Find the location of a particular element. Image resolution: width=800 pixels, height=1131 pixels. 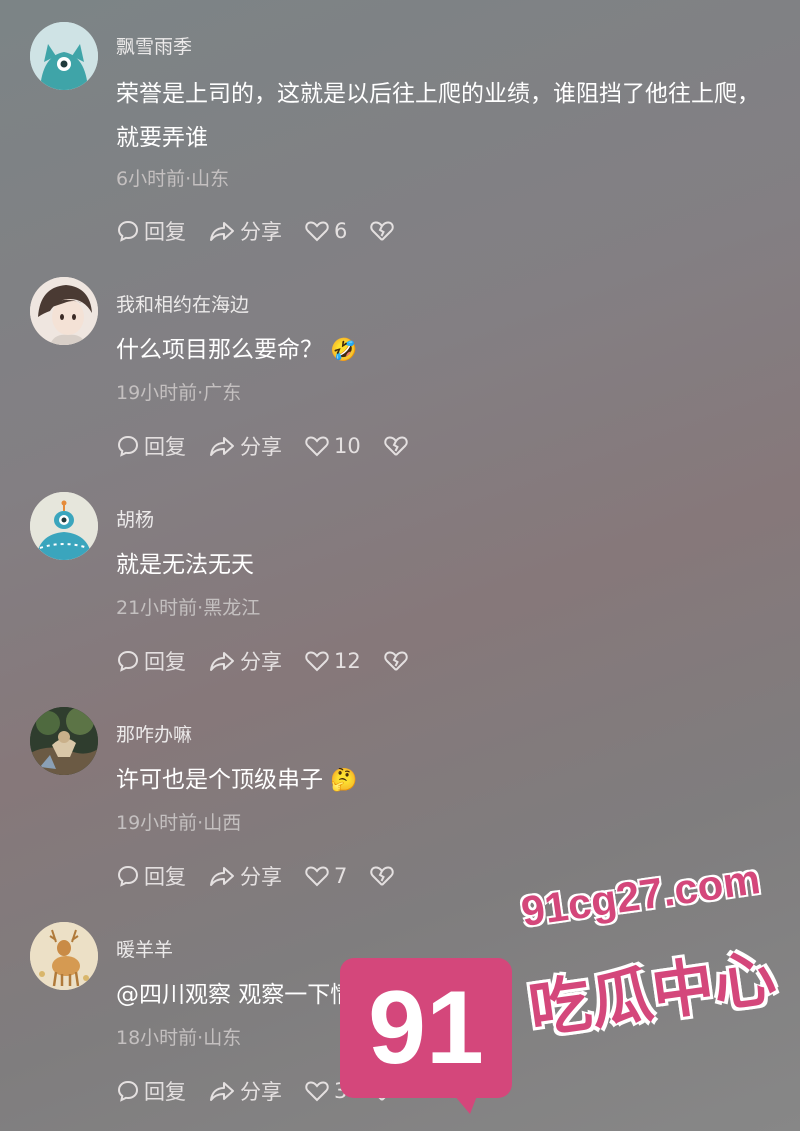

watermark: 91 91cg27.com 吃瓜中心 is located at coordinates (570, 991).